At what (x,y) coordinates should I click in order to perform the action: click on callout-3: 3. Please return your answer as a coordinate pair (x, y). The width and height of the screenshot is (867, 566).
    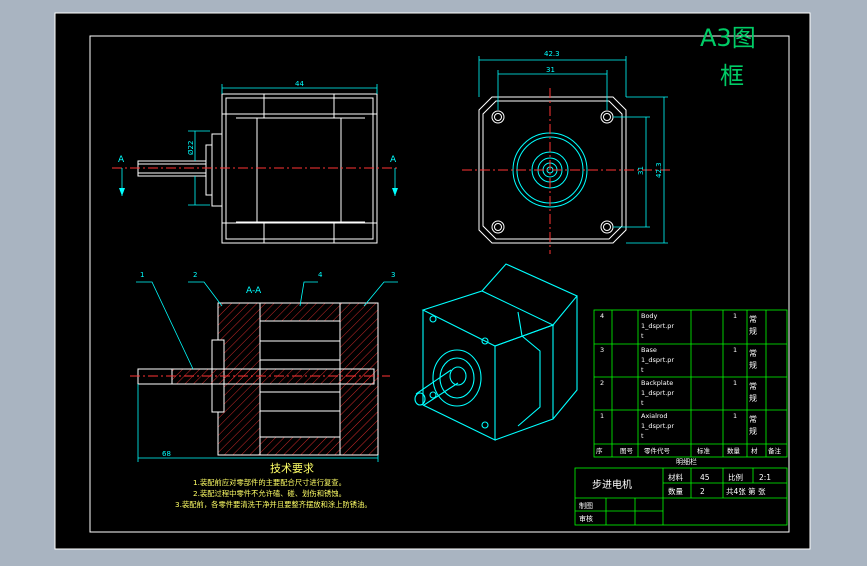
    Looking at the image, I should click on (393, 275).